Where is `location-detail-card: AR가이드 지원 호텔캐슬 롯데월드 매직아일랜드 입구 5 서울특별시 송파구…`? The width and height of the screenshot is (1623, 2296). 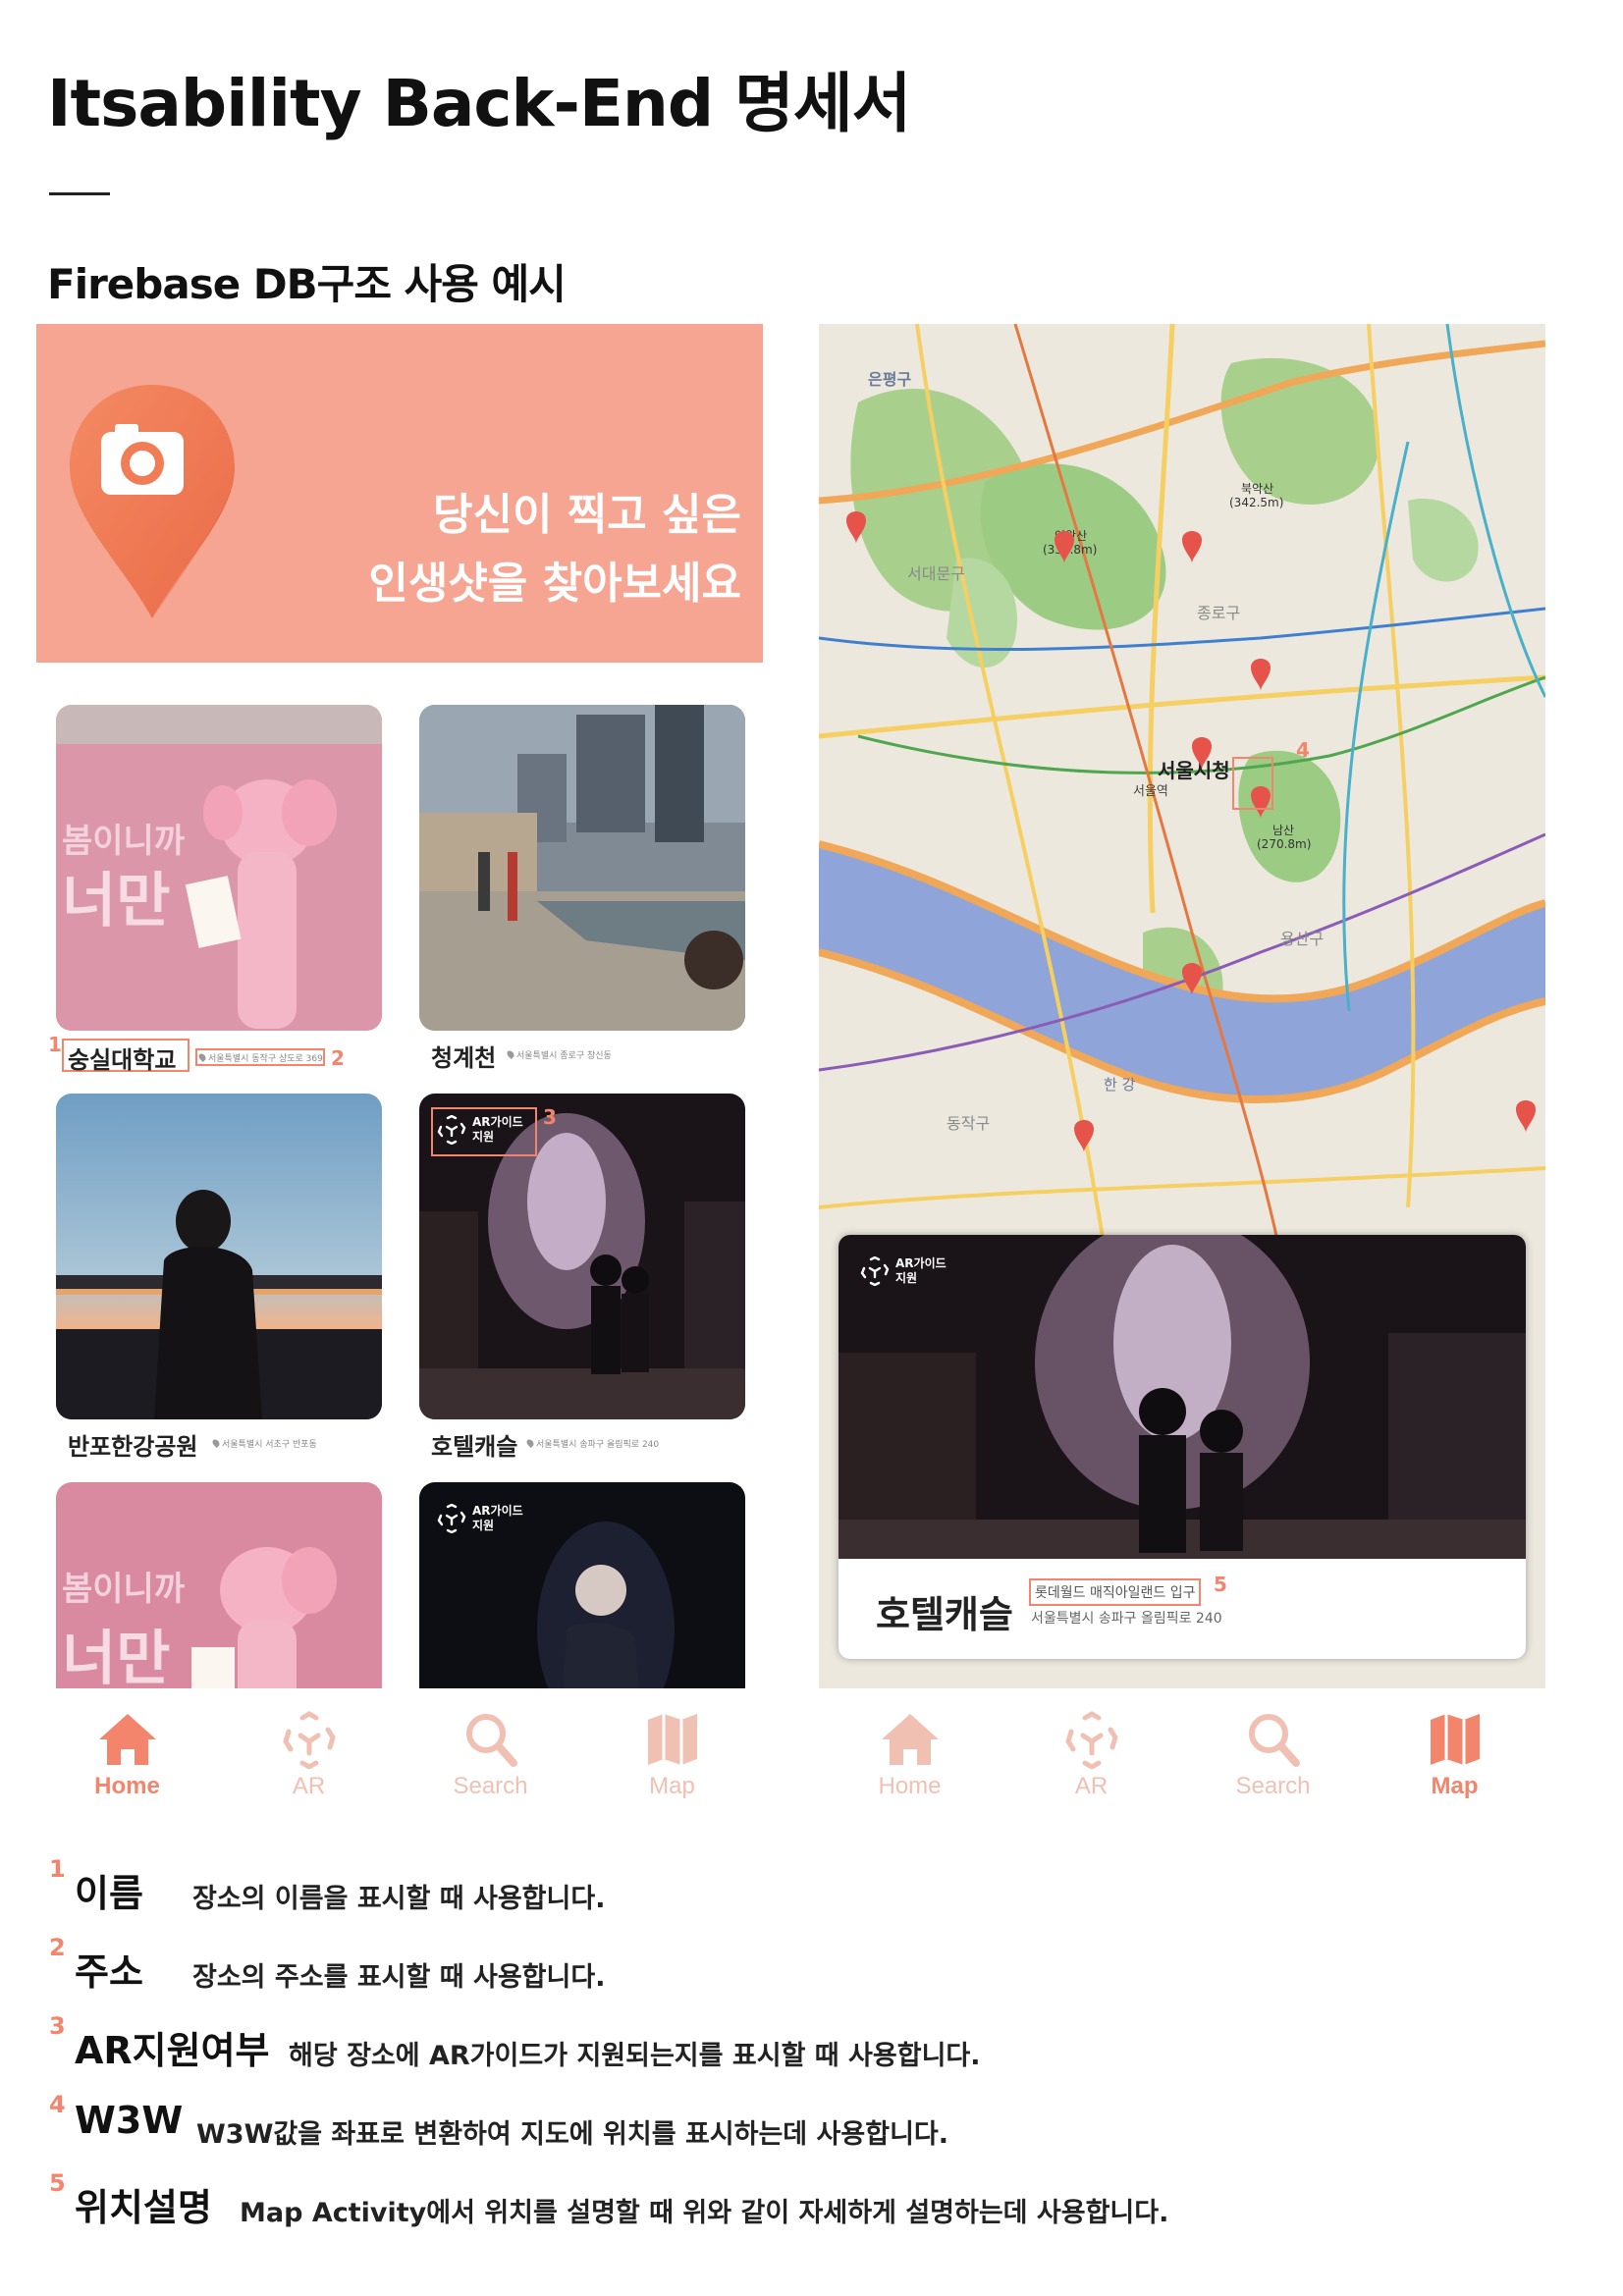
location-detail-card: AR가이드 지원 호텔캐슬 롯데월드 매직아일랜드 입구 5 서울특별시 송파구… is located at coordinates (1182, 1447).